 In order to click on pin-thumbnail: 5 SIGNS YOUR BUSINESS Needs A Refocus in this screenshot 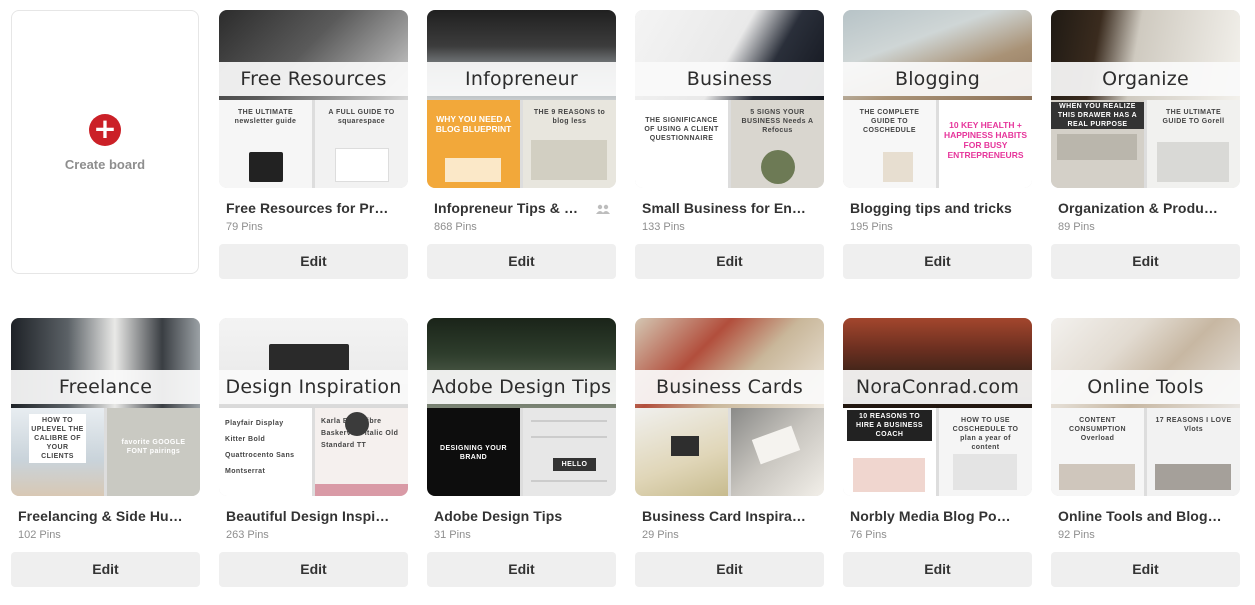, I will do `click(777, 144)`.